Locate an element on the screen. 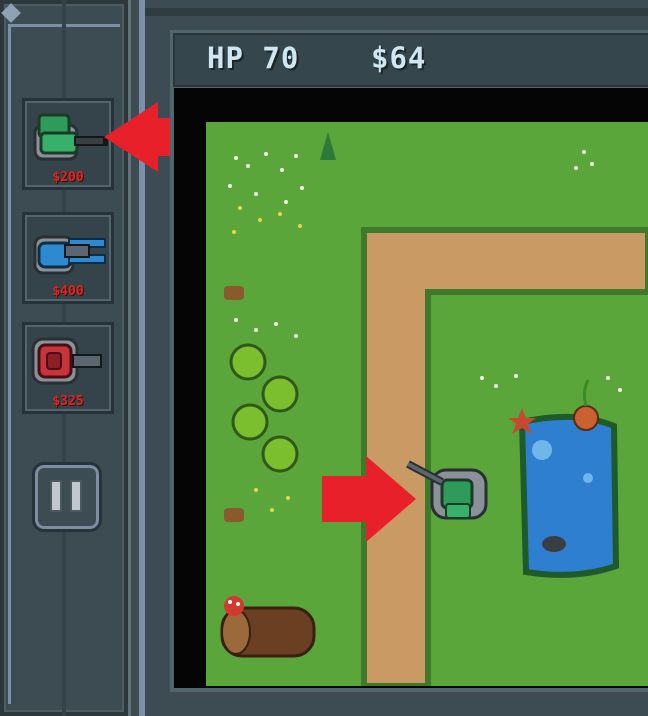 This screenshot has height=716, width=648. frame-corner-ornament is located at coordinates (11, 13).